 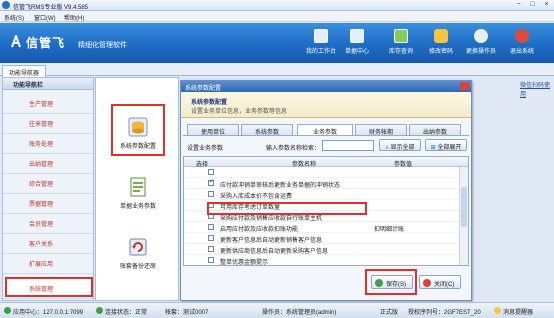 What do you see at coordinates (299, 313) in the screenshot?
I see `status-operator: 操作员：系统管理员(admin)` at bounding box center [299, 313].